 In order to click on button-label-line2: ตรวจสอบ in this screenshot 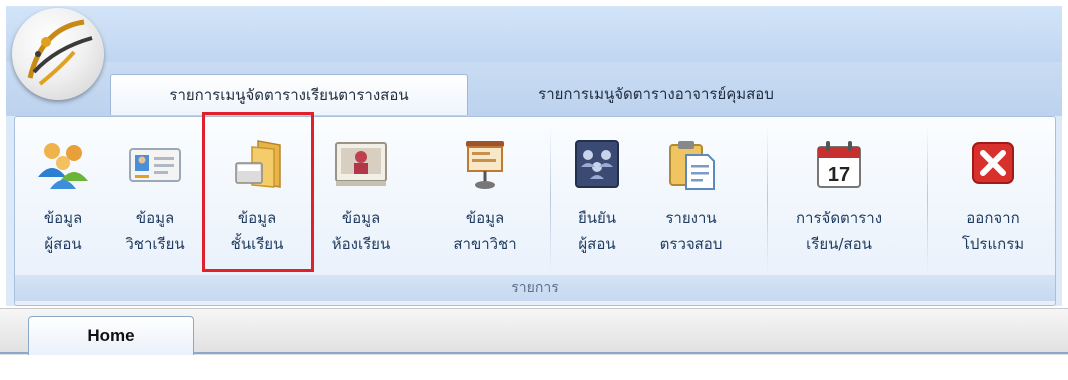, I will do `click(691, 244)`.